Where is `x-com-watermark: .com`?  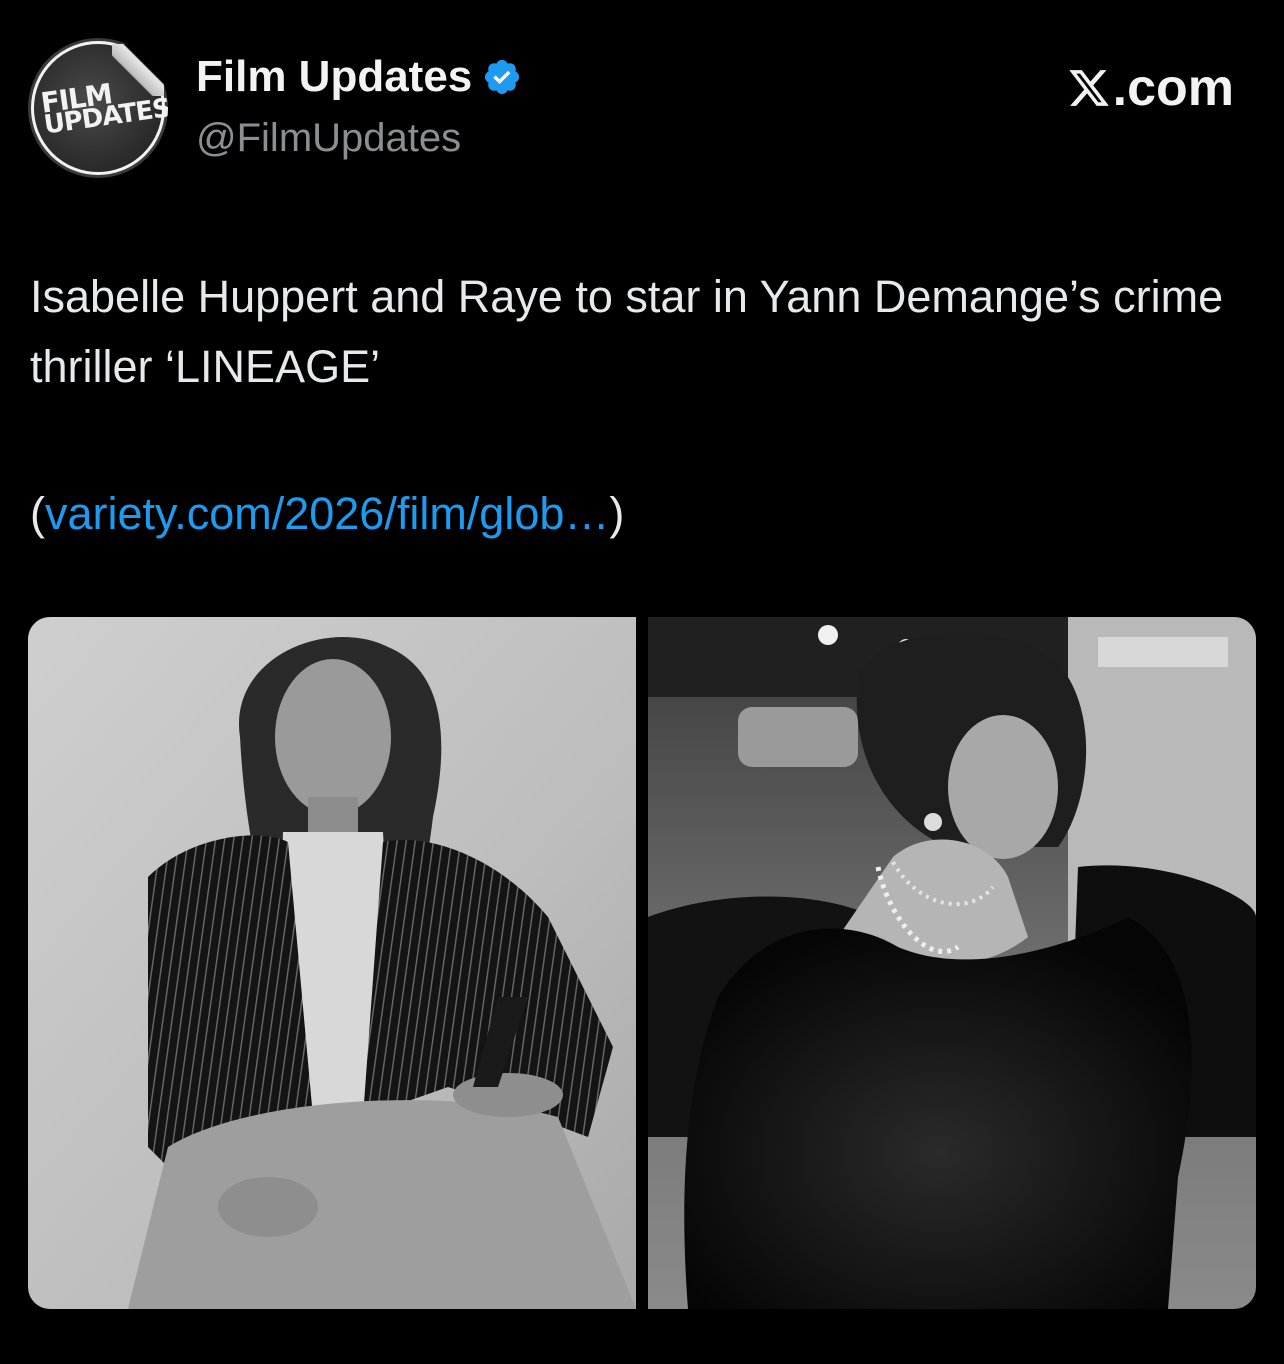 x-com-watermark: .com is located at coordinates (1150, 88).